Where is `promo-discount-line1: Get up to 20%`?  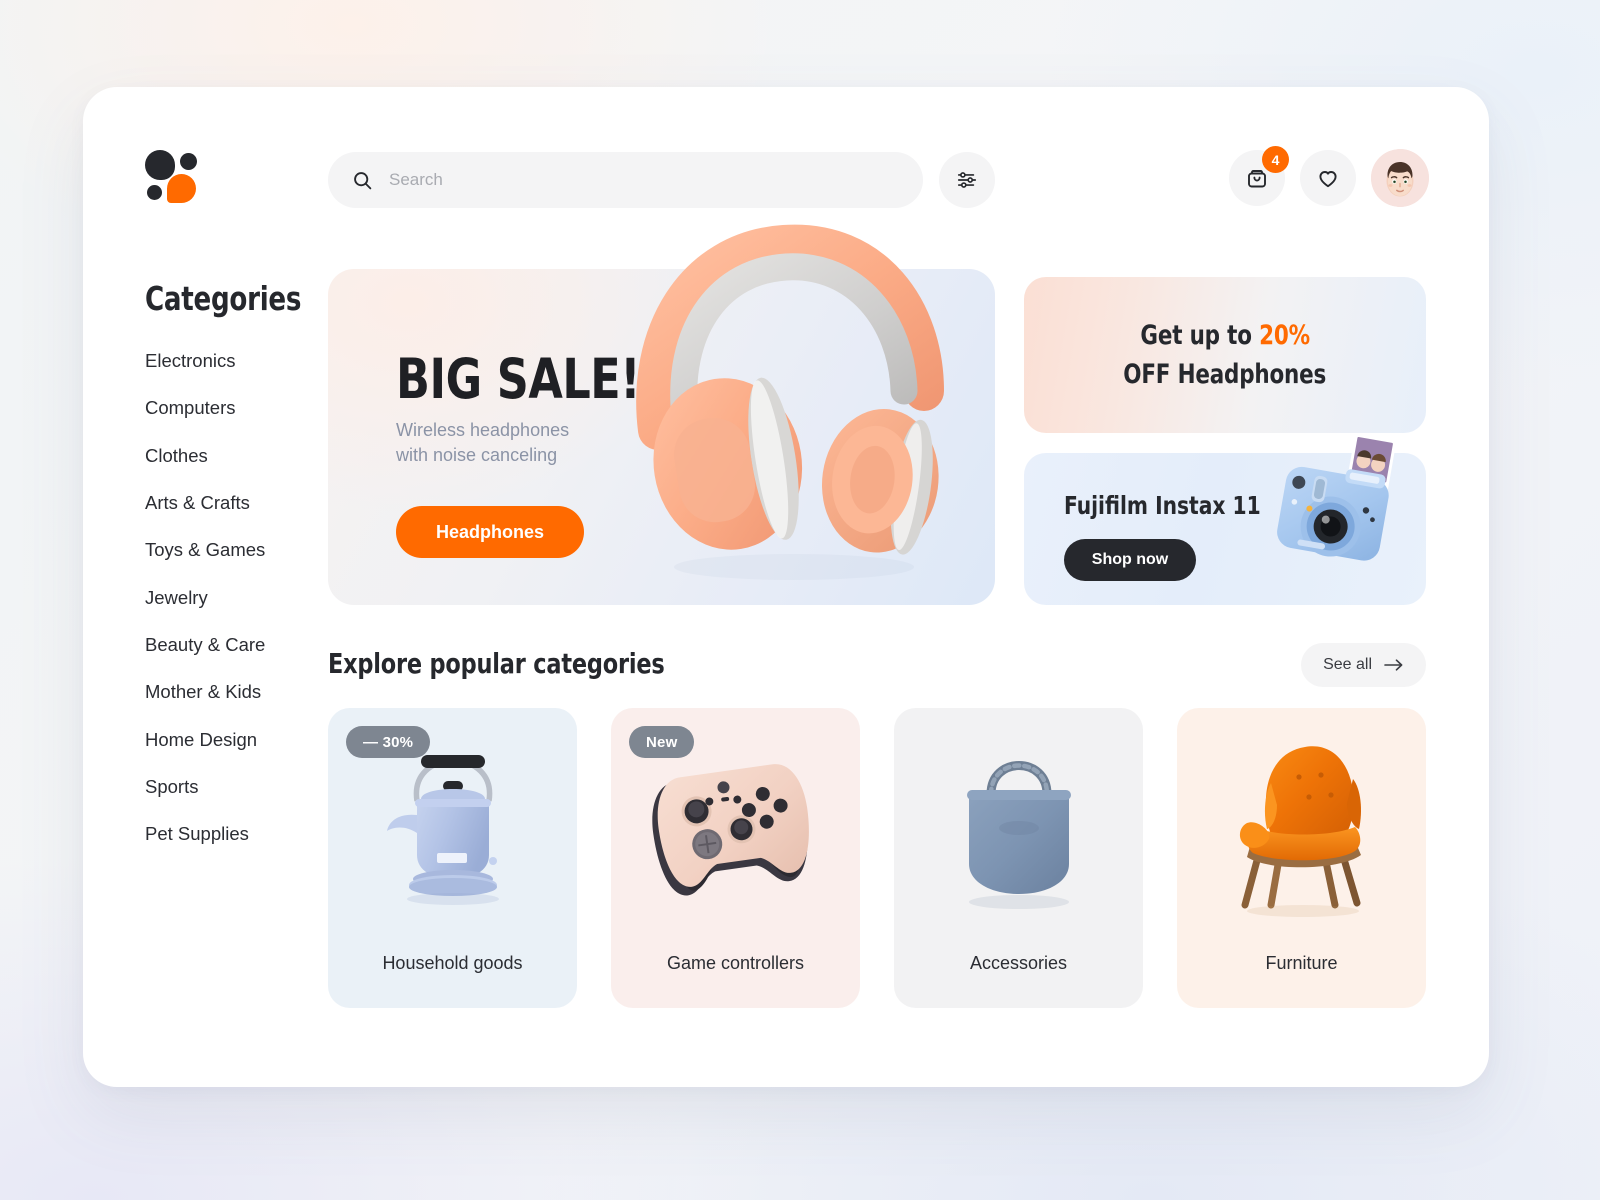 promo-discount-line1: Get up to 20% is located at coordinates (1225, 335).